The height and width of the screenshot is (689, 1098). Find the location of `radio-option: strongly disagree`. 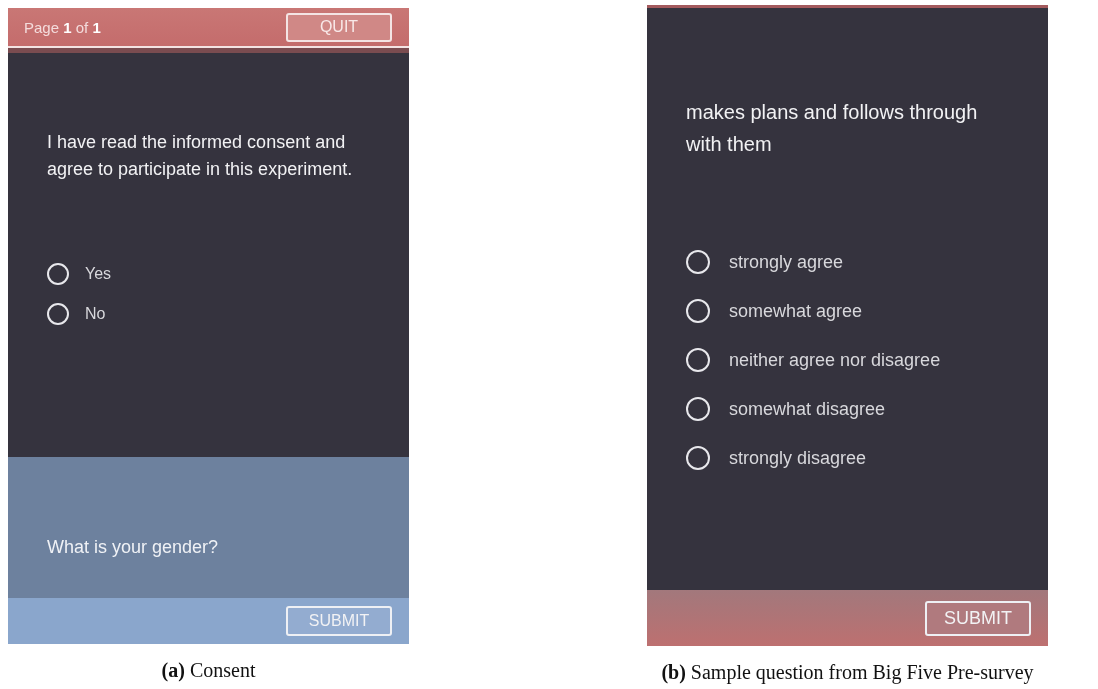

radio-option: strongly disagree is located at coordinates (867, 458).